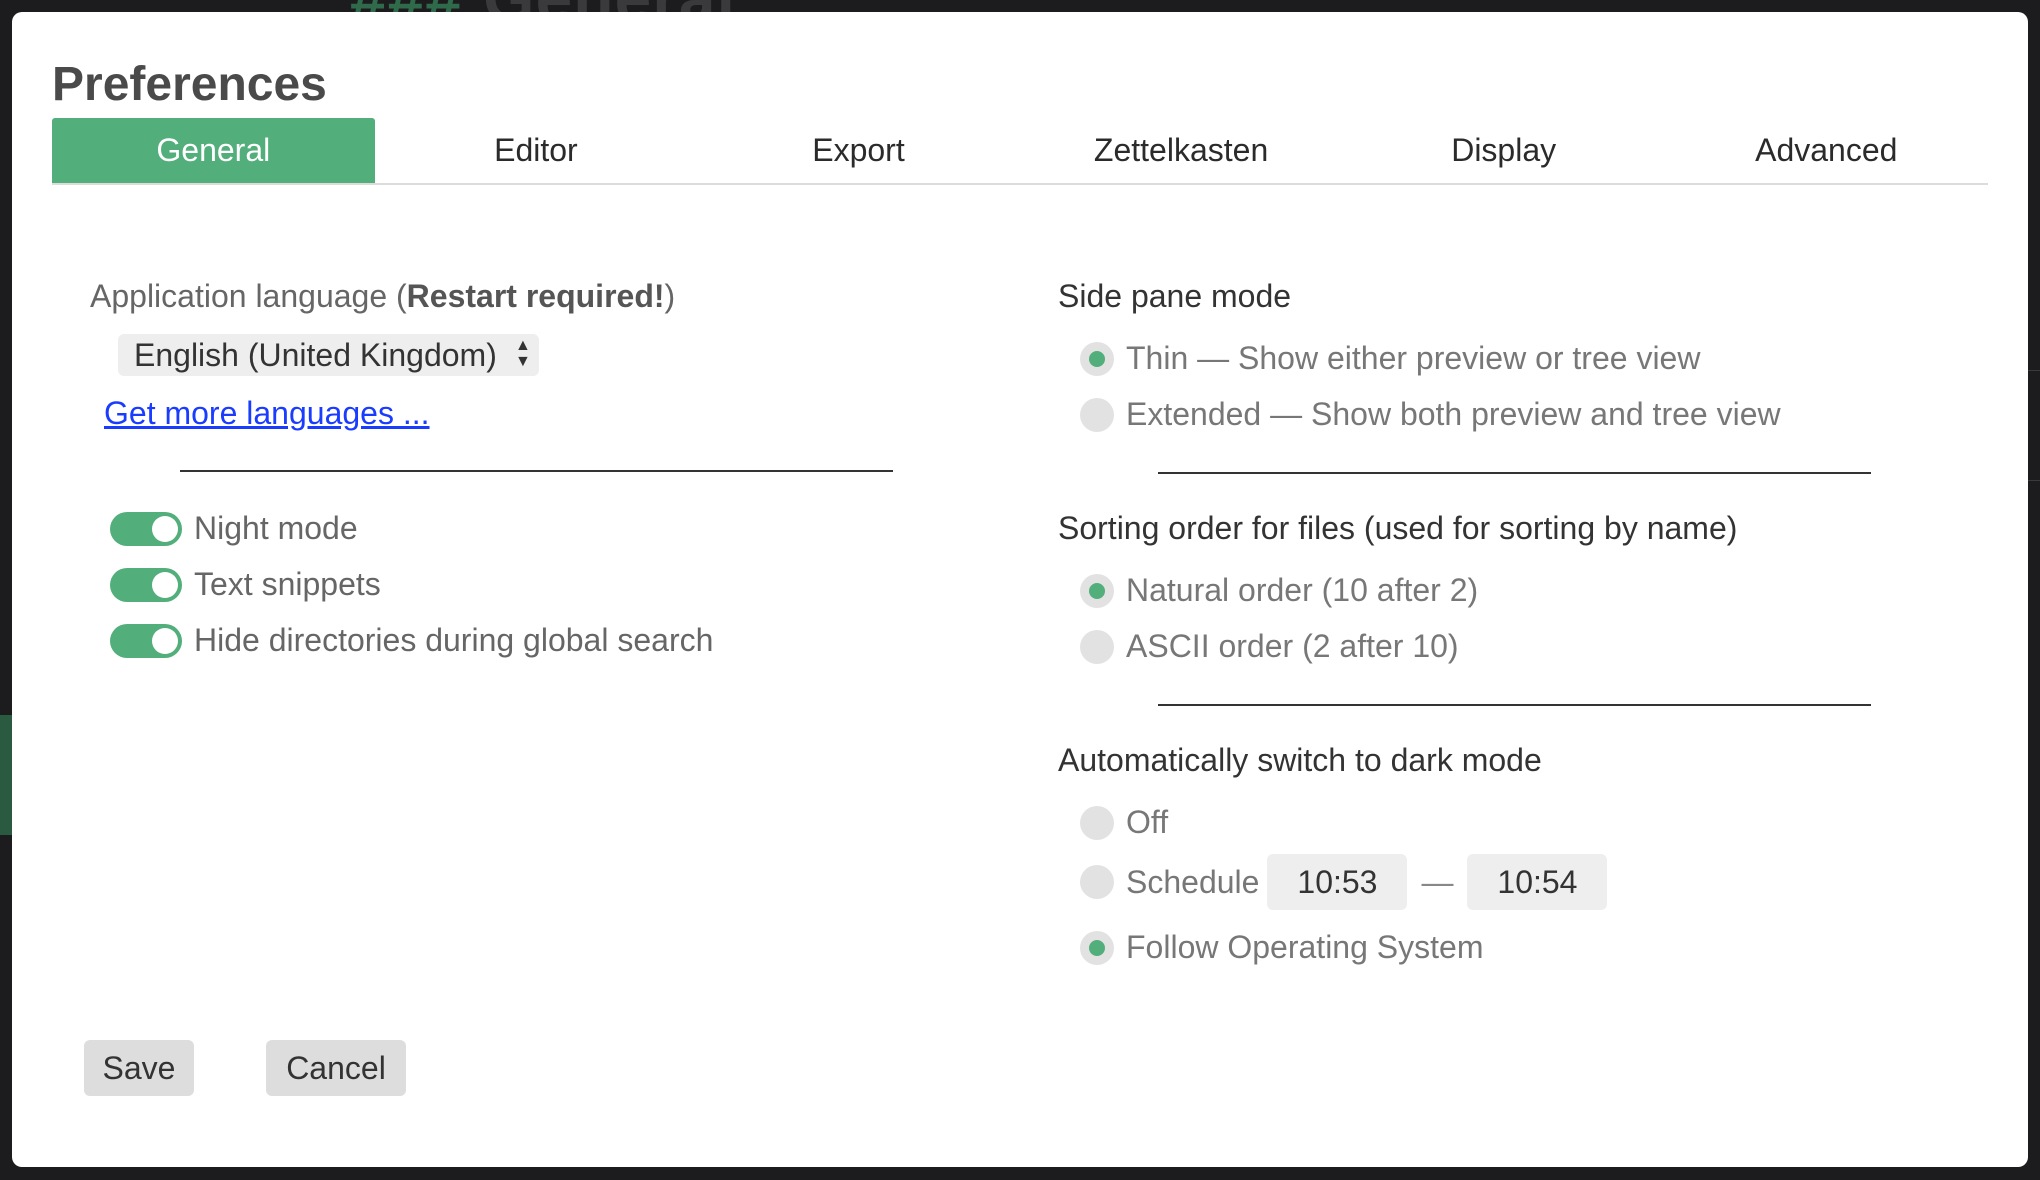  I want to click on select-arrows-icon: ▲ ▼, so click(523, 353).